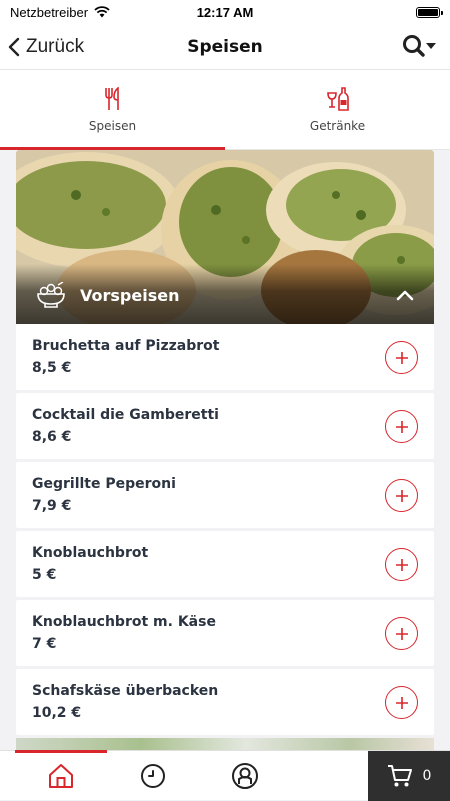 Image resolution: width=450 pixels, height=801 pixels. Describe the element at coordinates (225, 553) in the screenshot. I see `item-name: Knoblauchbrot` at that location.